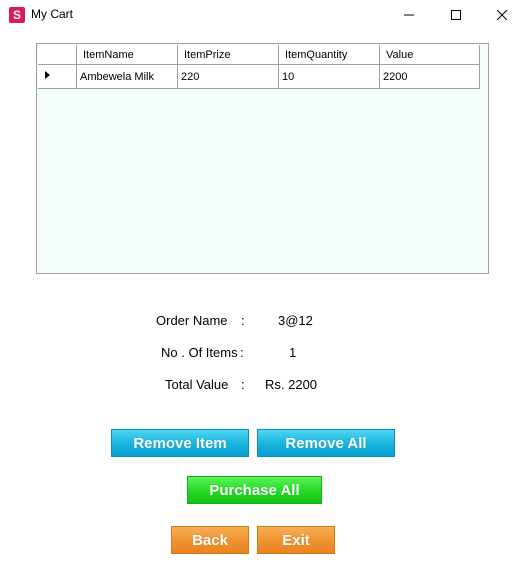 The height and width of the screenshot is (570, 525). Describe the element at coordinates (293, 352) in the screenshot. I see `items-count-value: 1` at that location.